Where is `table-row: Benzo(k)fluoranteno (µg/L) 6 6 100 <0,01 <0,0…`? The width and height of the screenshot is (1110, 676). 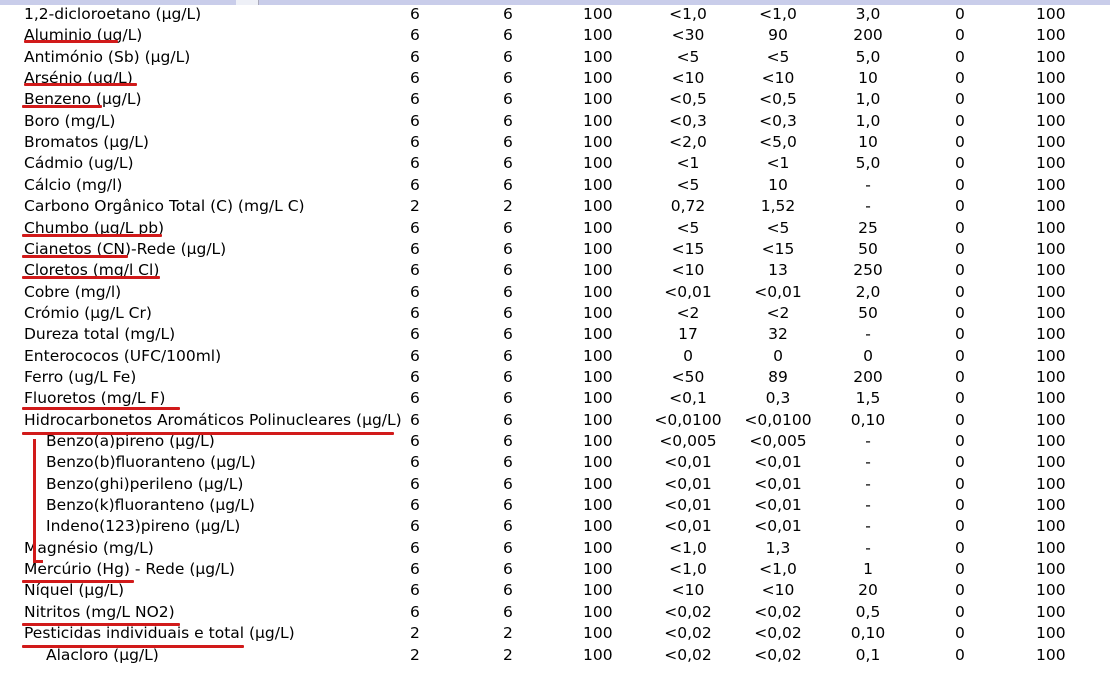 table-row: Benzo(k)fluoranteno (µg/L) 6 6 100 <0,01 <0,0… is located at coordinates (555, 505).